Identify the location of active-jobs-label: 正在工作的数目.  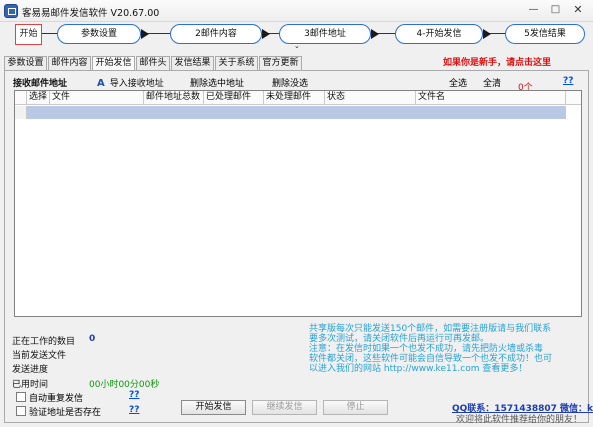
(44, 342).